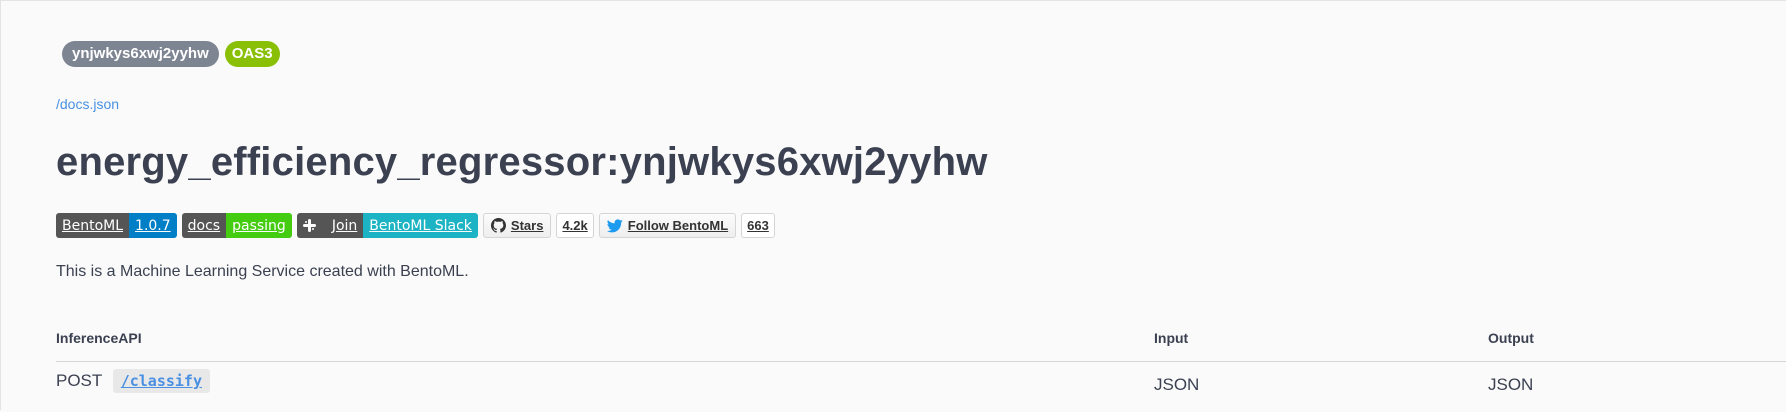 Image resolution: width=1786 pixels, height=412 pixels. What do you see at coordinates (420, 225) in the screenshot?
I see `badge-value: BentoML Slack` at bounding box center [420, 225].